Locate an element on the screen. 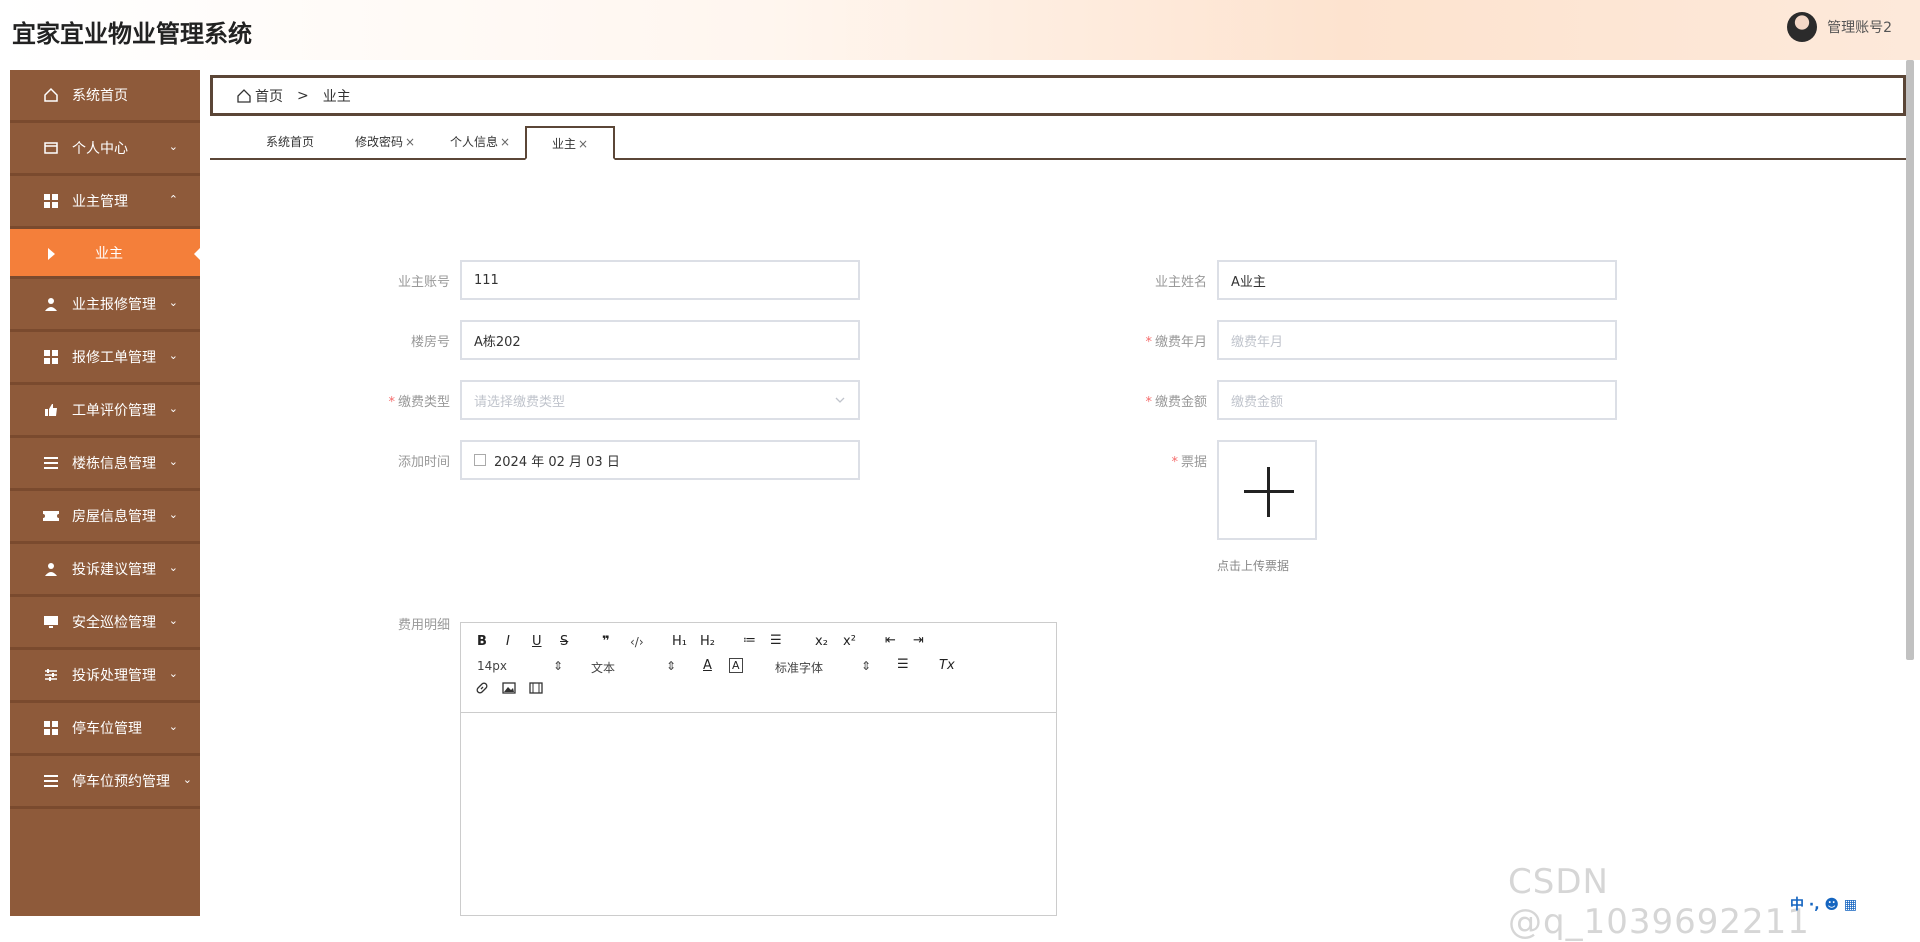 This screenshot has height=942, width=1920. sidebar-item-profile: 个人中心 ⌄ is located at coordinates (105, 149).